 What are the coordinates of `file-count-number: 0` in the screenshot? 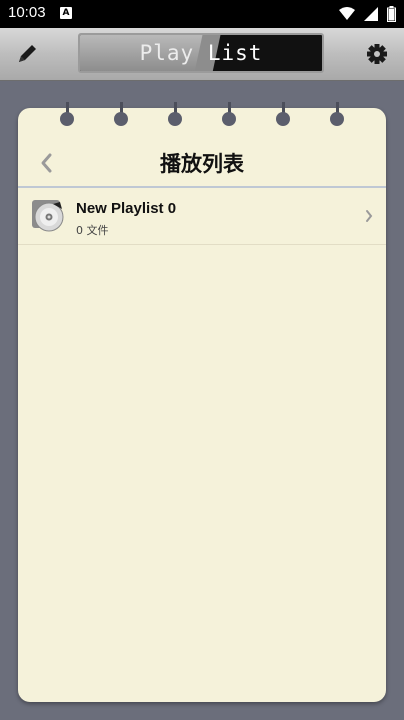 It's located at (79, 230).